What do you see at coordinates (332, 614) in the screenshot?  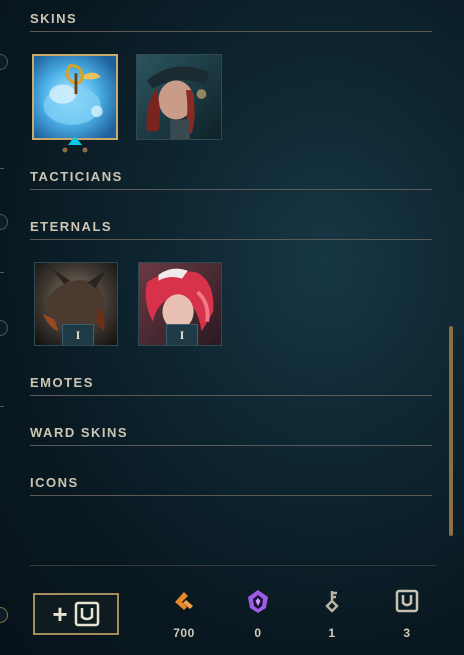 I see `currency-key-fragments: 1` at bounding box center [332, 614].